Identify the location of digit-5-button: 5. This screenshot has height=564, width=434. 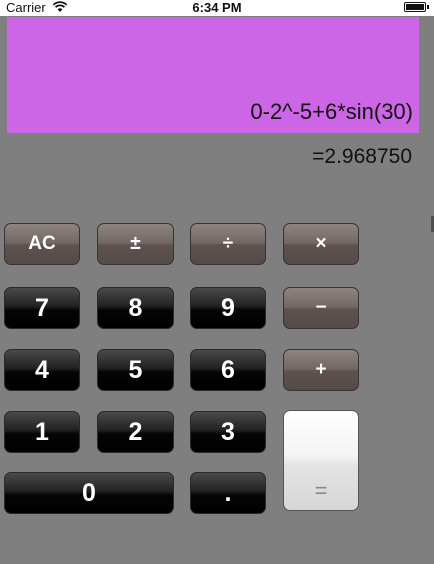
(135, 370).